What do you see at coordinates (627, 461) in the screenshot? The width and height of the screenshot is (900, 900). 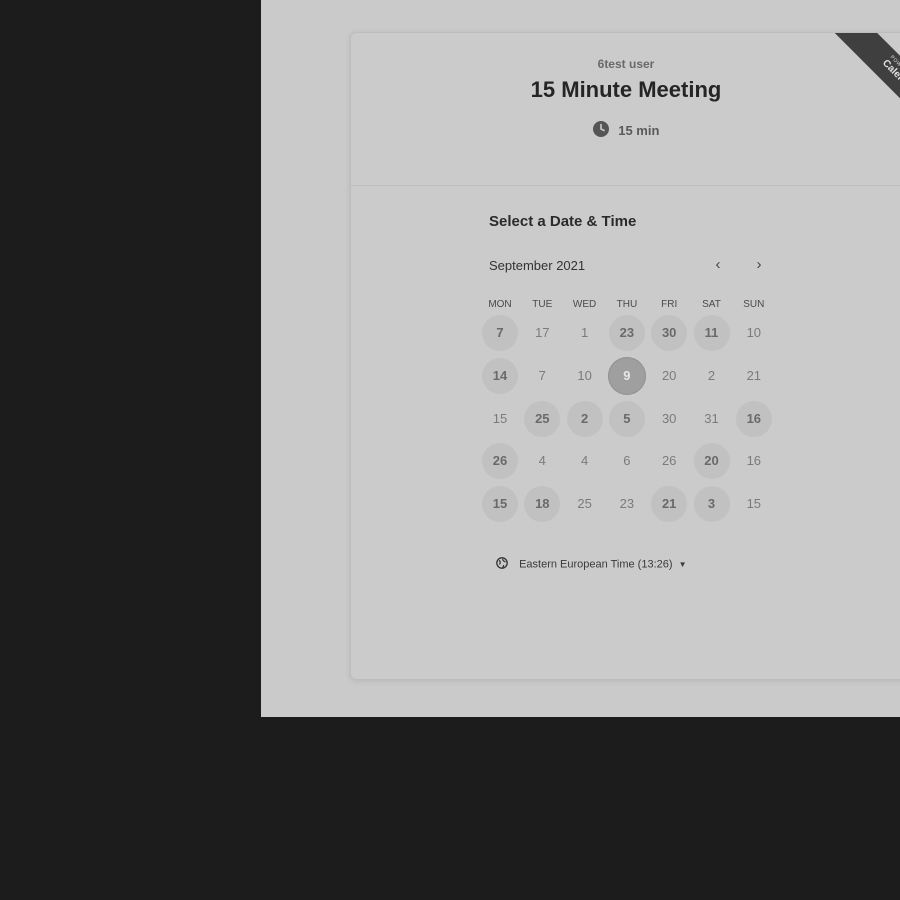 I see `calendar-day: 6` at bounding box center [627, 461].